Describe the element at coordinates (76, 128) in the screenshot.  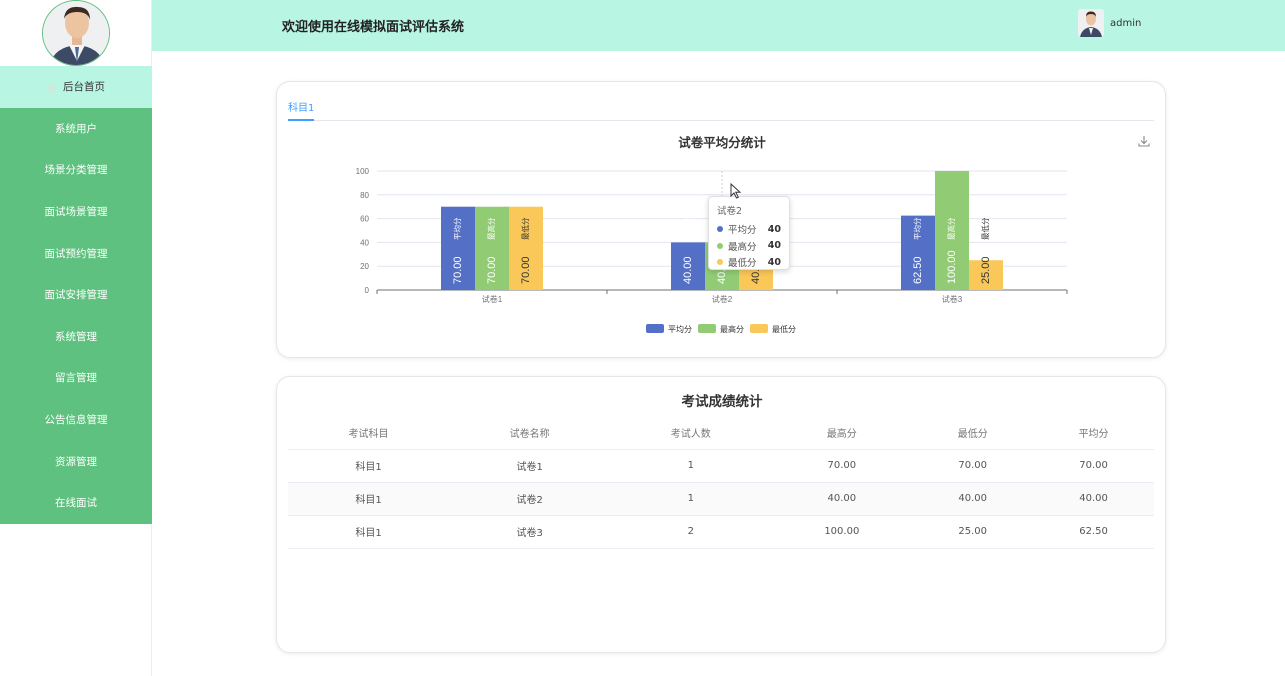
I see `sidebar-item-system-users: 系统用户` at that location.